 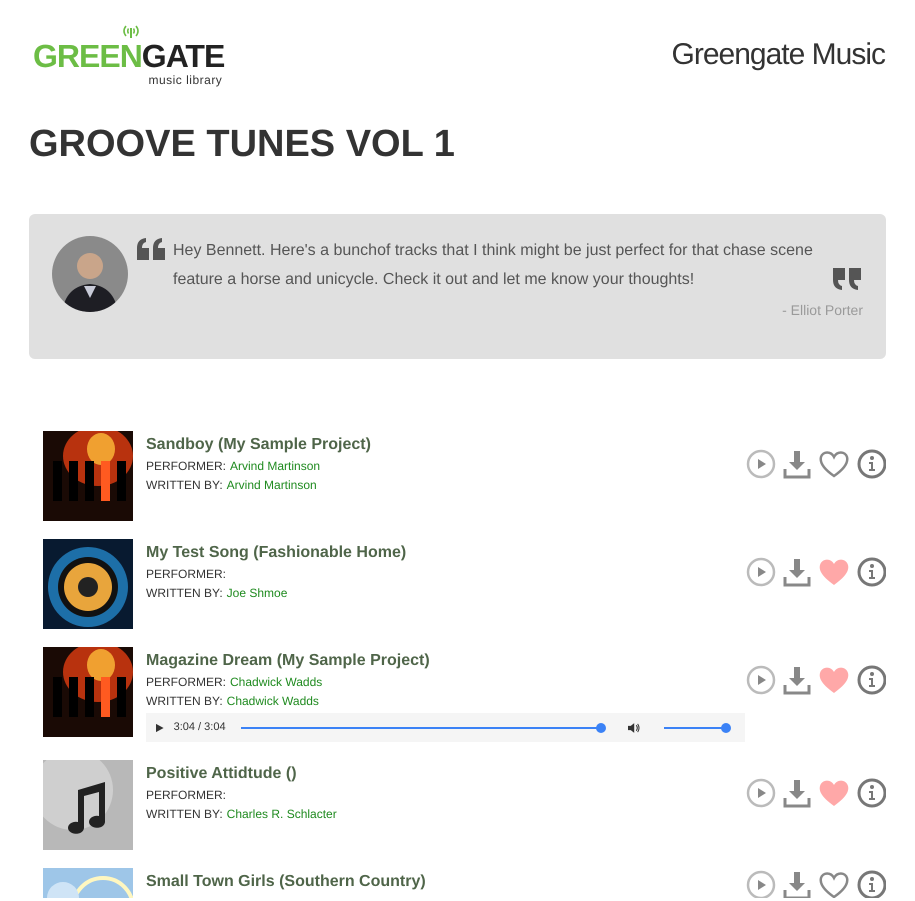 What do you see at coordinates (186, 80) in the screenshot?
I see `logo-tagline: music library` at bounding box center [186, 80].